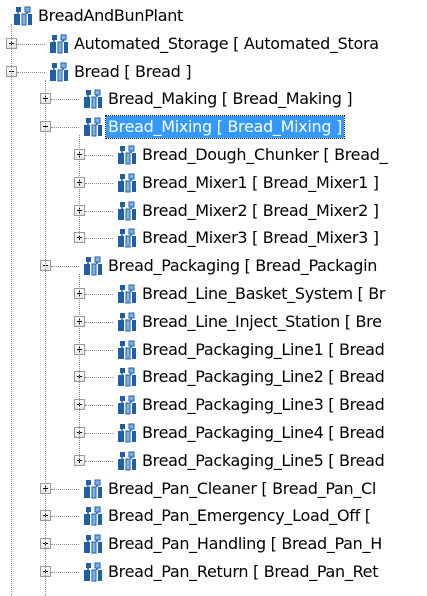  Describe the element at coordinates (262, 321) in the screenshot. I see `tree-node-label: Bread_Line_Inject_Station [ Bre` at that location.